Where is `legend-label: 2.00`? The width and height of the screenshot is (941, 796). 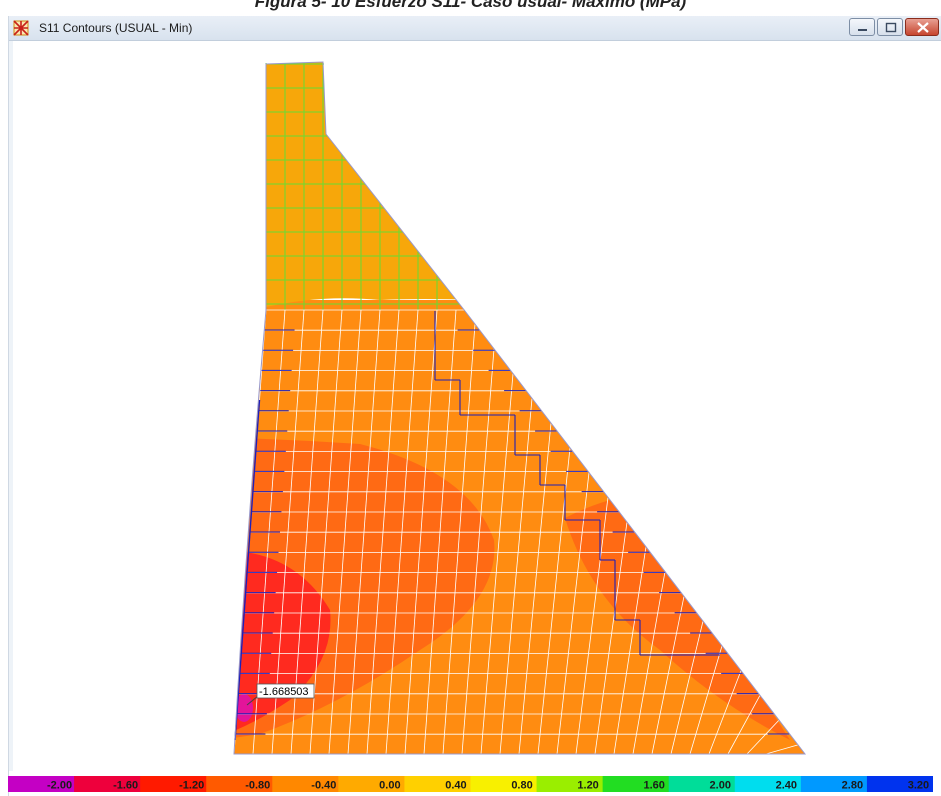
legend-label: 2.00 is located at coordinates (720, 786).